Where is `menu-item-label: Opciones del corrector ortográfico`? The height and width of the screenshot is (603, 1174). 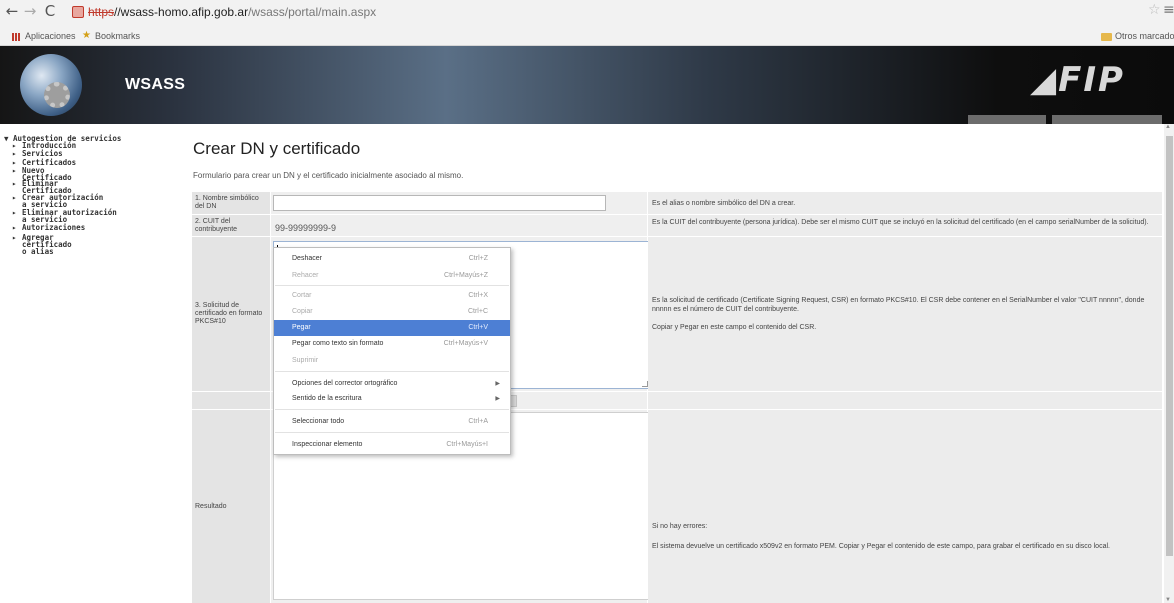
menu-item-label: Opciones del corrector ortográfico is located at coordinates (345, 383).